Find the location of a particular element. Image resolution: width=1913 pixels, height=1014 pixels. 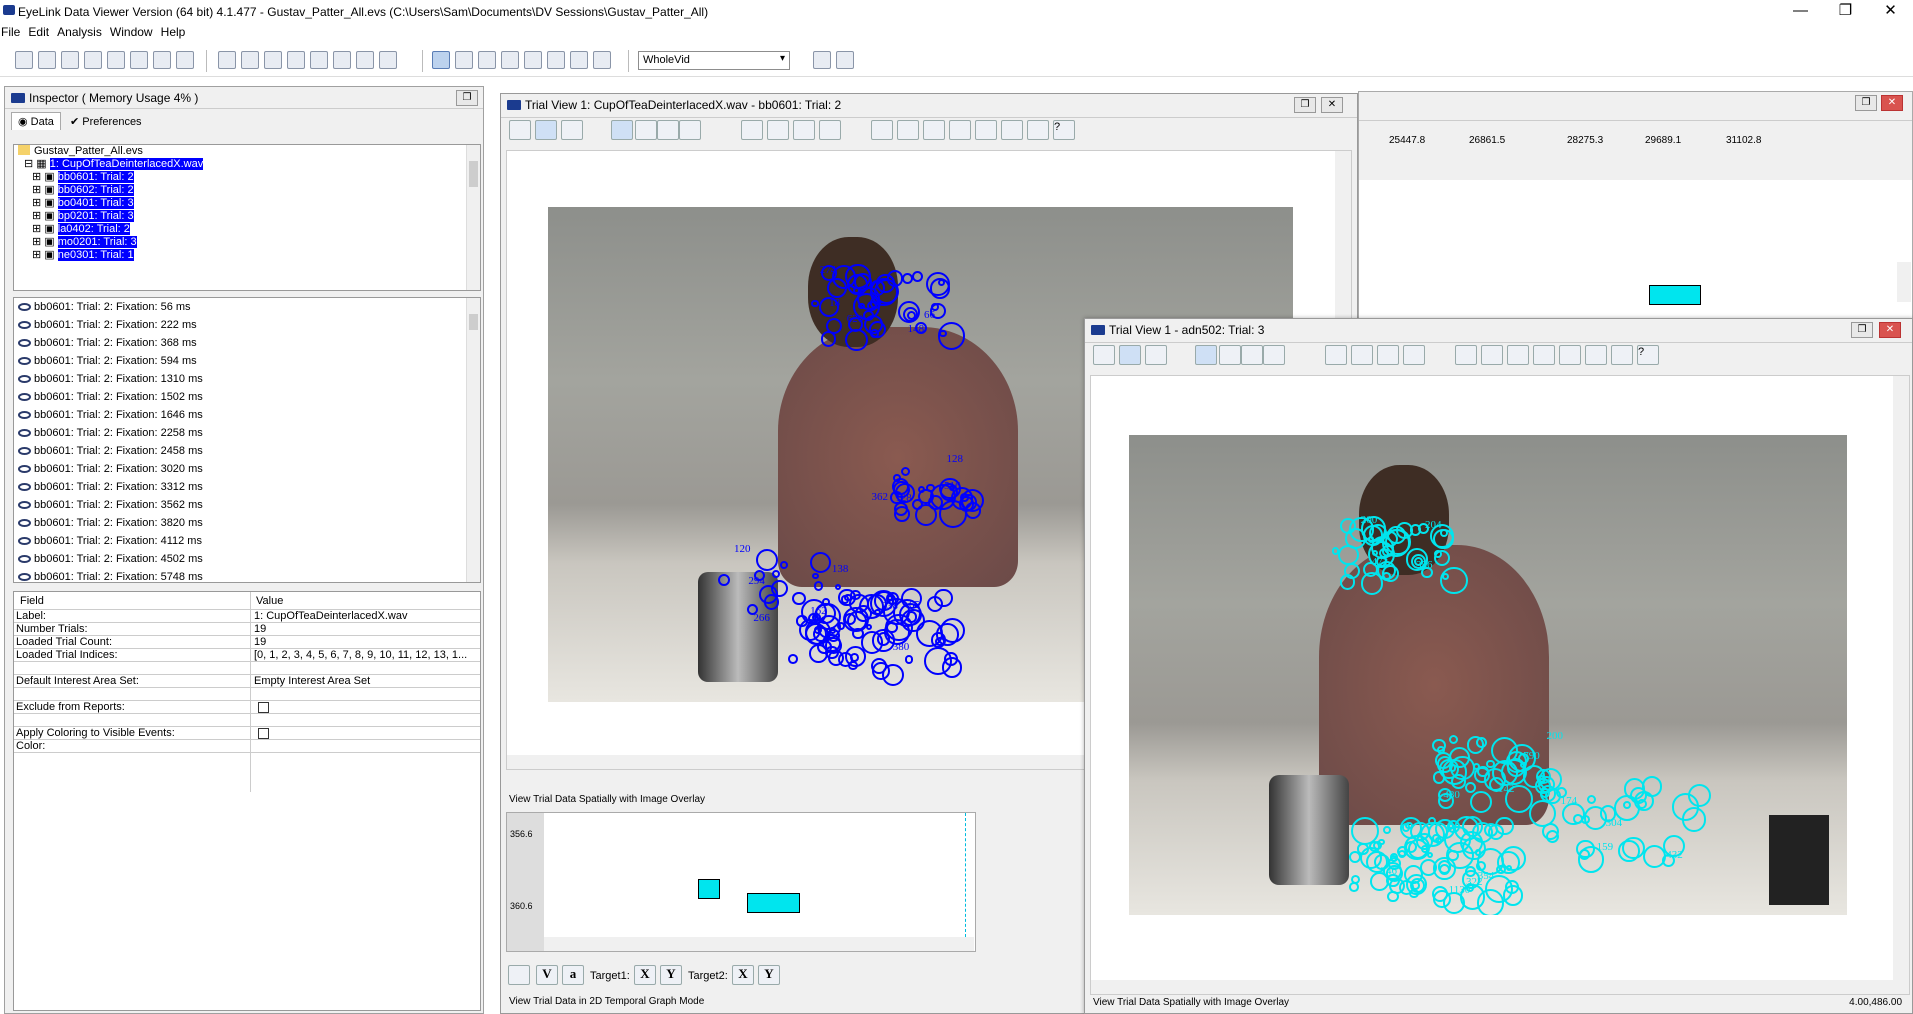

package-export-icon is located at coordinates (185, 60).